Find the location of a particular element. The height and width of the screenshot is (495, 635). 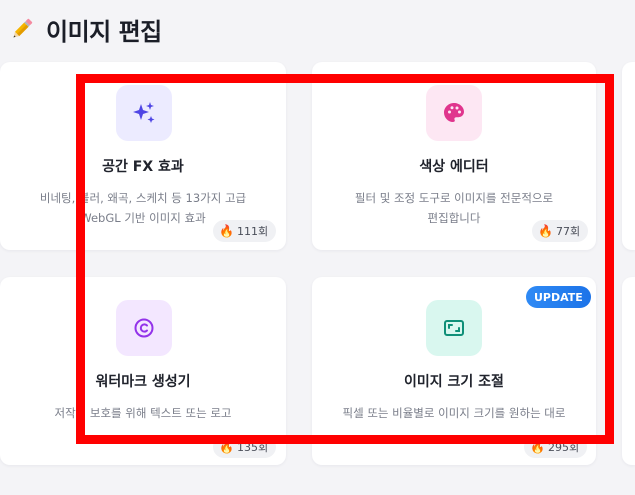

card-title: 워터마크 생성기 is located at coordinates (143, 382).